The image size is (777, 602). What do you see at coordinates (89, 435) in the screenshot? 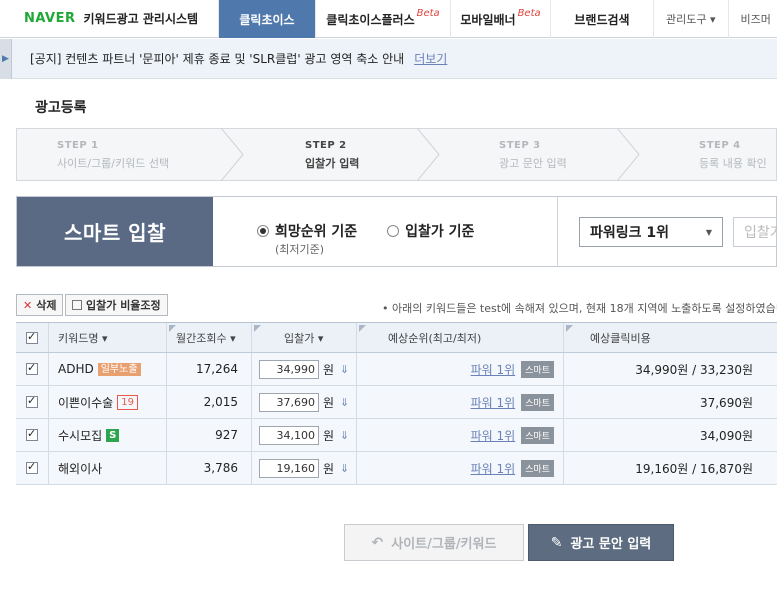
I see `keyword-cell: 수시모집 S` at bounding box center [89, 435].